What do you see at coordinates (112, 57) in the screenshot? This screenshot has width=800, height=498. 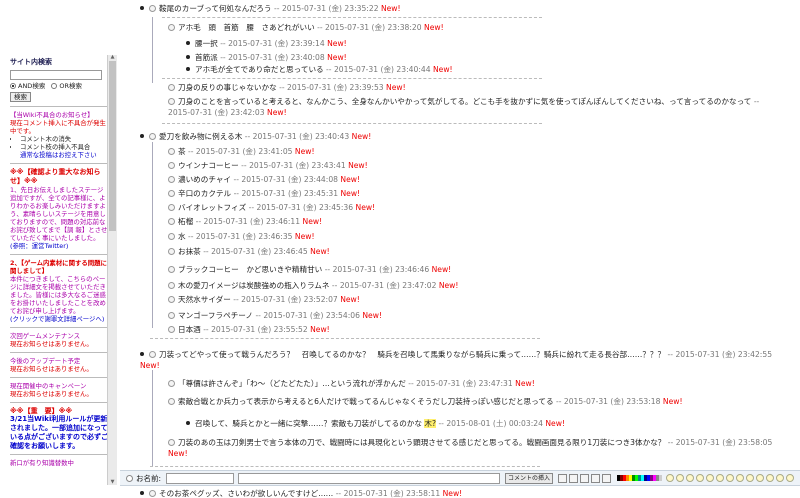 I see `scroll-up-icon: ▲` at bounding box center [112, 57].